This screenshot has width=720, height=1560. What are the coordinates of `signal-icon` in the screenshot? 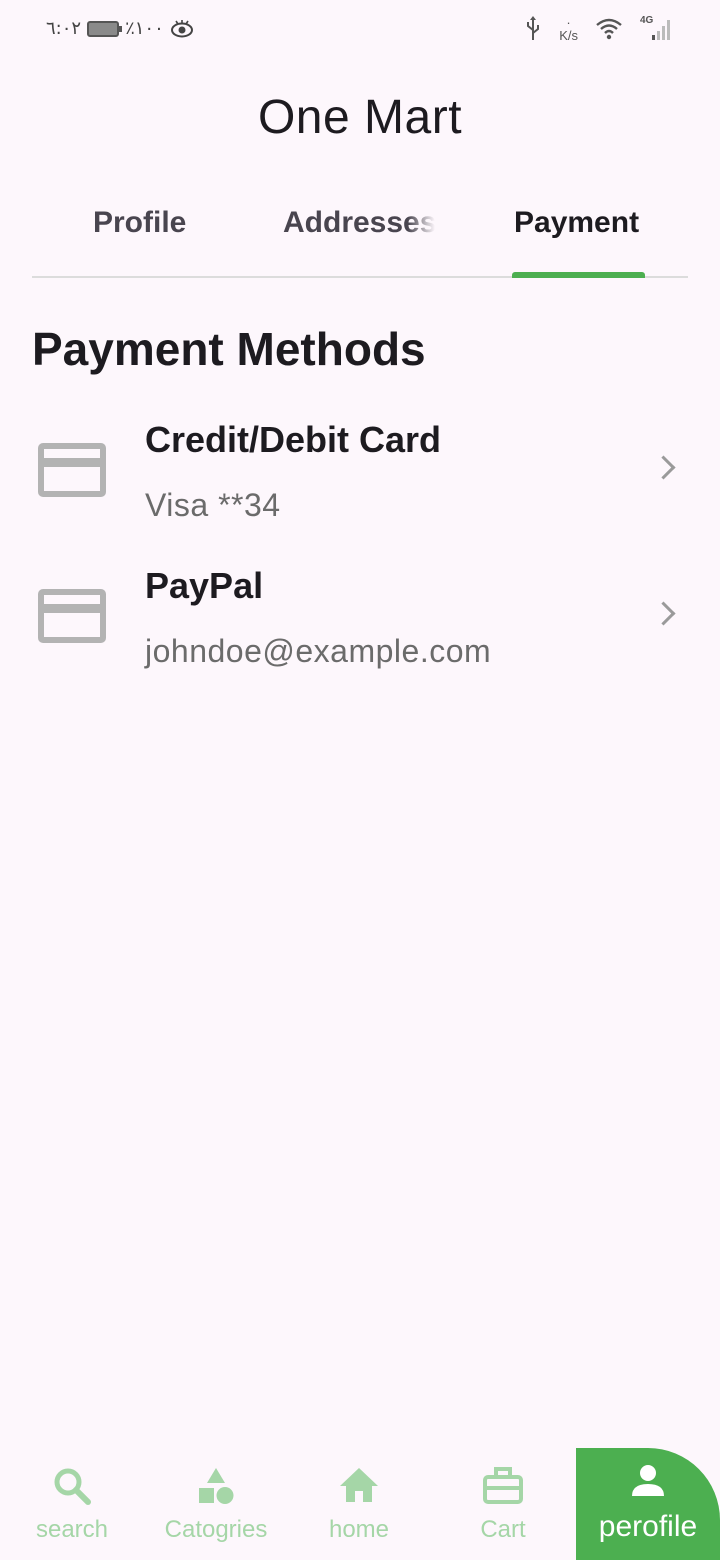 It's located at (661, 30).